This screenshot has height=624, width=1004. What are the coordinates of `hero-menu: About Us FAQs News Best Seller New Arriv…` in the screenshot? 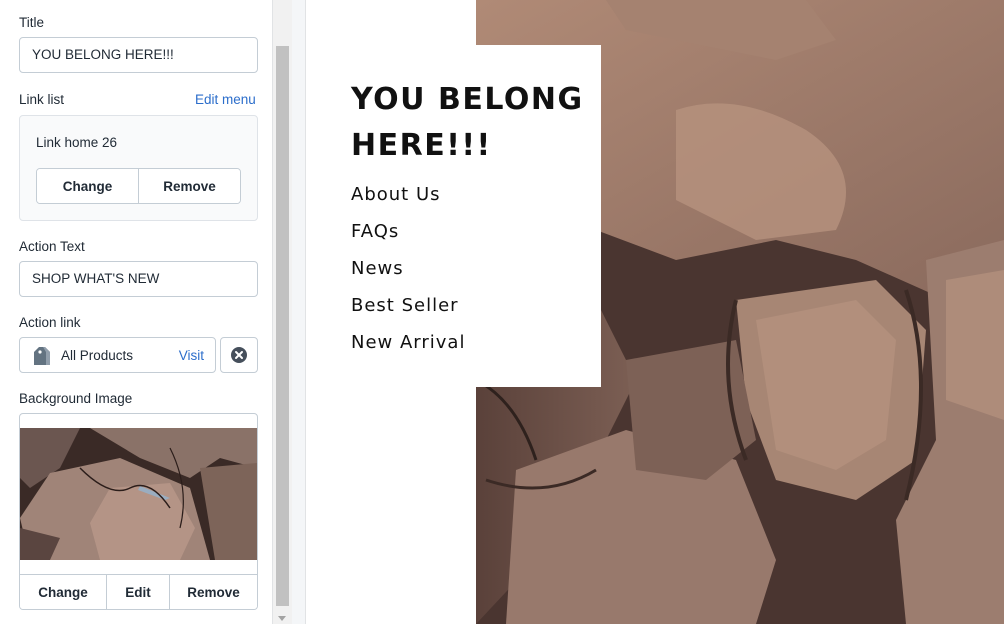 It's located at (408, 275).